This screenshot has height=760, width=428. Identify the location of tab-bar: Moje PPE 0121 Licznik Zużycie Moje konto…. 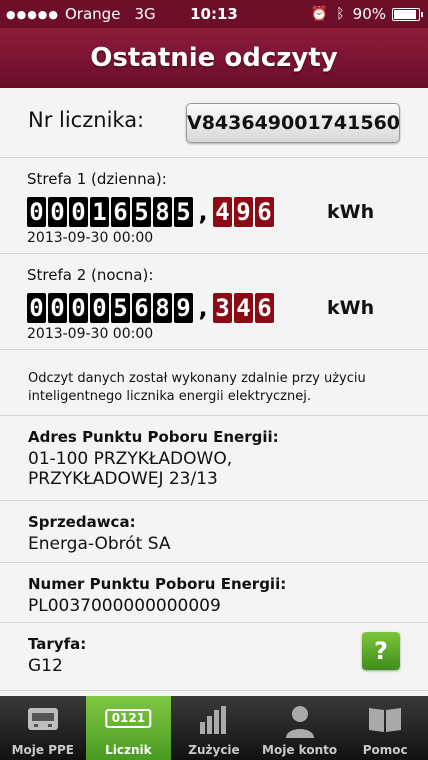
(214, 728).